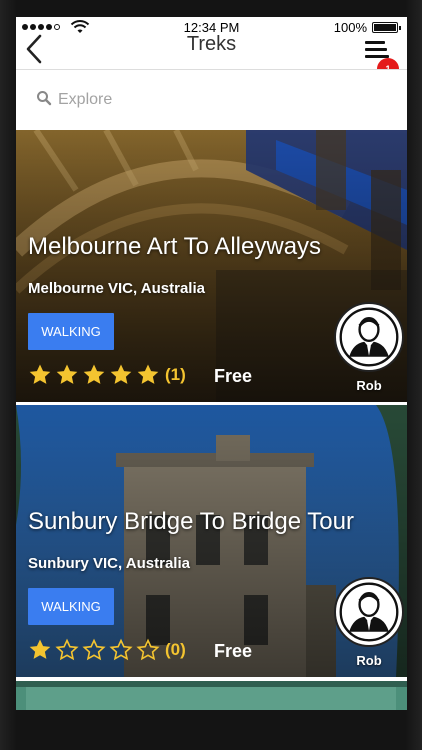 This screenshot has height=750, width=422. What do you see at coordinates (109, 563) in the screenshot?
I see `trek-location: Sunbury VIC, Australia` at bounding box center [109, 563].